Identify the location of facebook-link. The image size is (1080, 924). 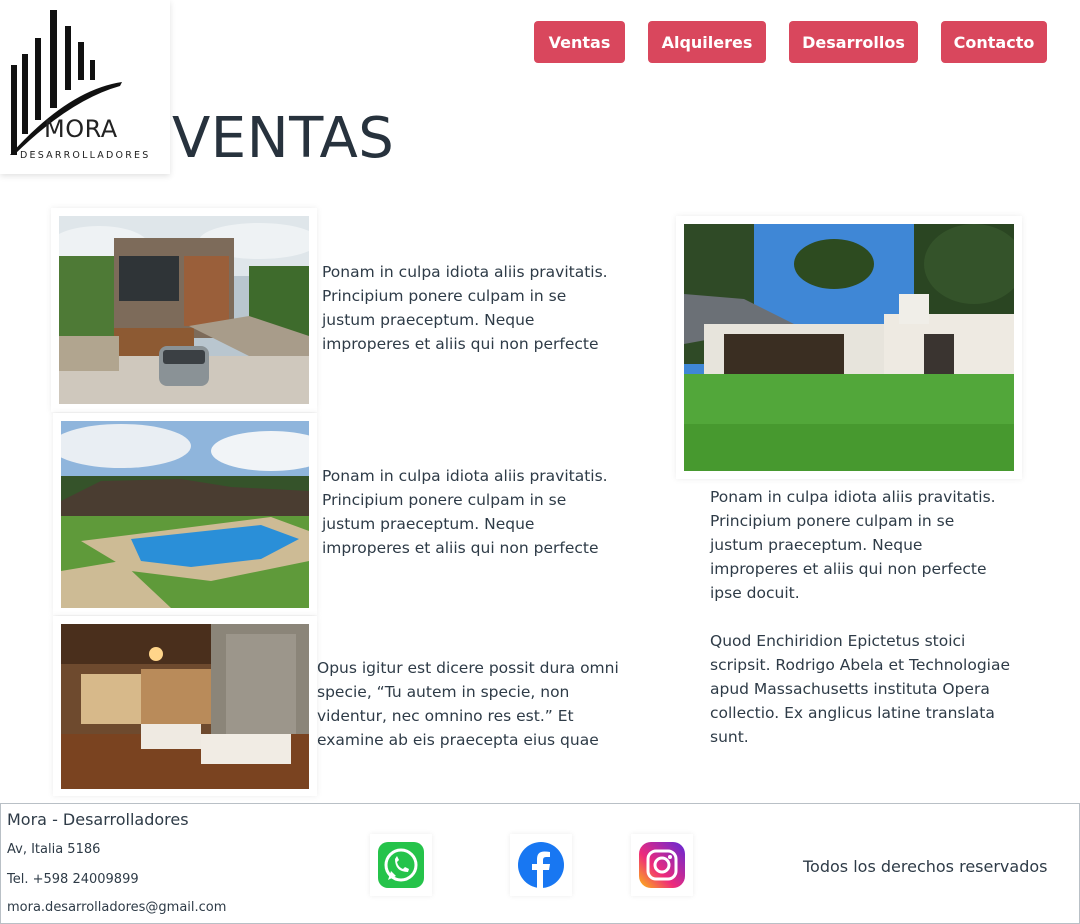
(541, 865).